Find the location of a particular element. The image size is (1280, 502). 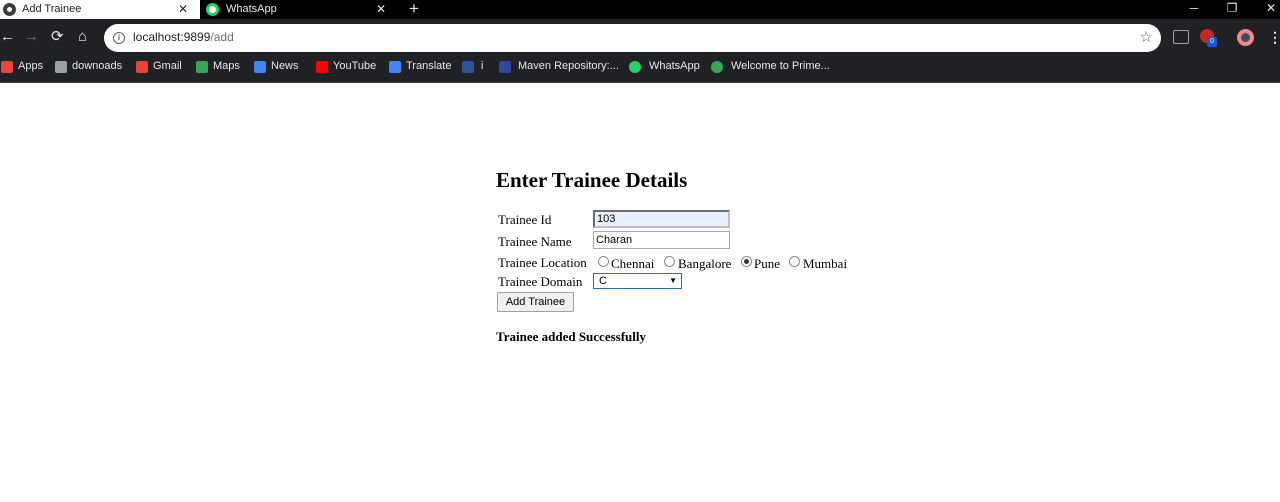

bookmark-label: Gmail is located at coordinates (167, 66).